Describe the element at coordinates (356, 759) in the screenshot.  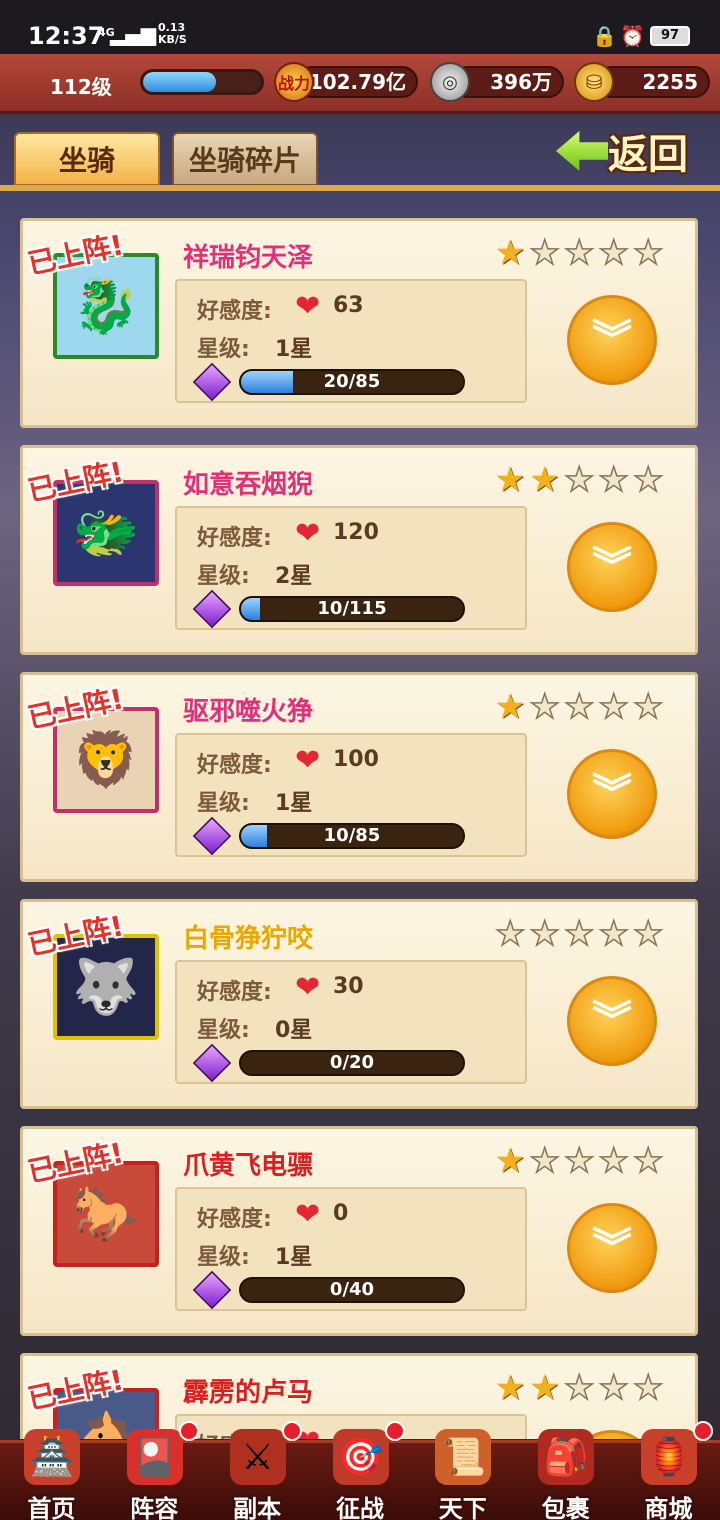
I see `affection-value: 100` at that location.